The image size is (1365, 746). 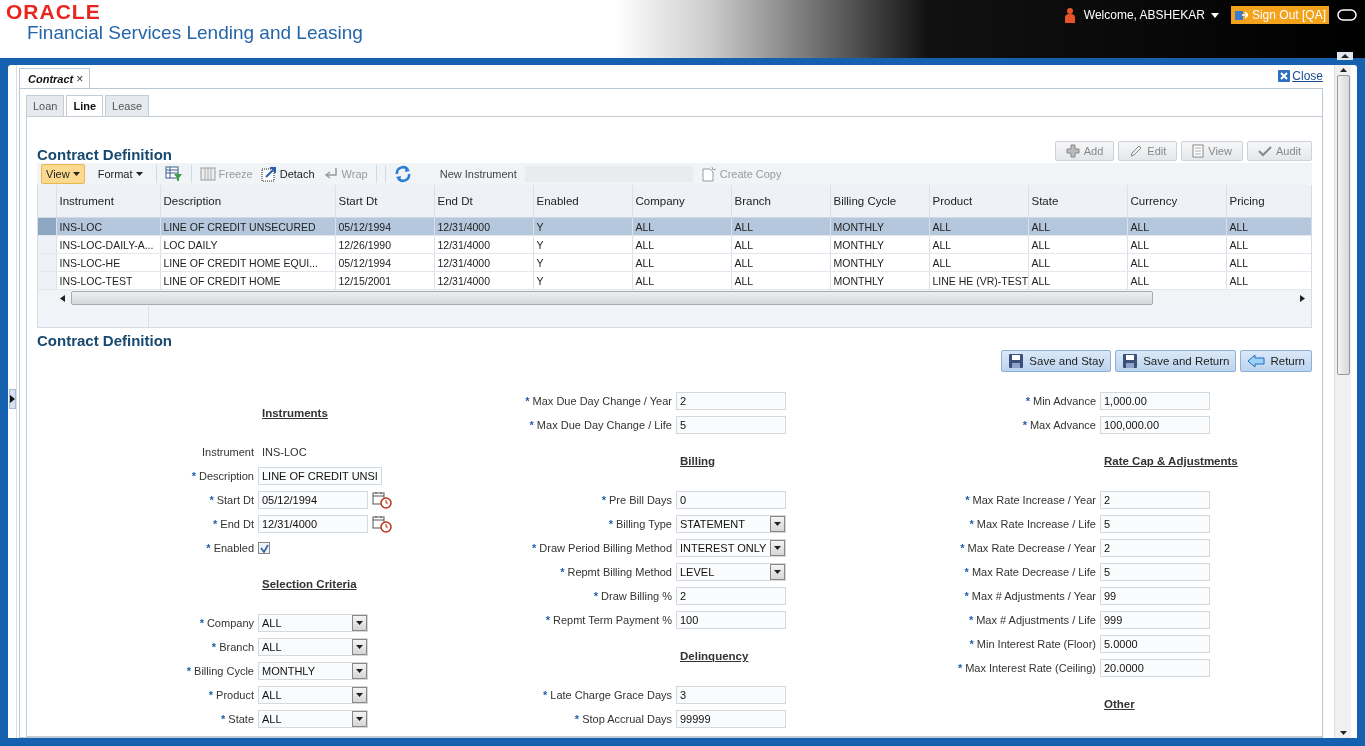 I want to click on dropdown: INTEREST ONLY, so click(x=731, y=548).